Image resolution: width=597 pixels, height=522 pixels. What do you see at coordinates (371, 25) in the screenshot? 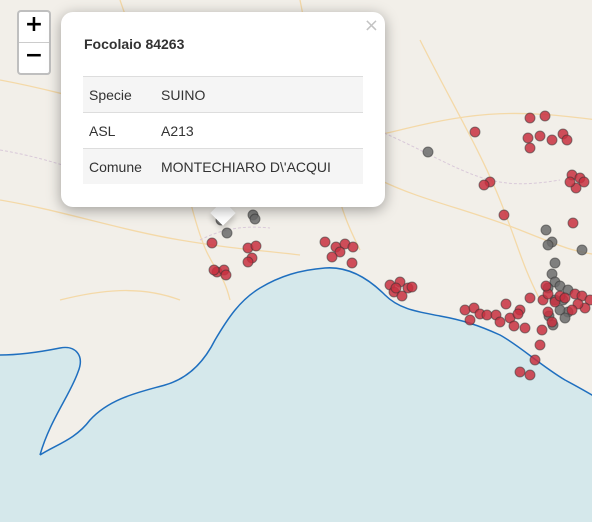
I see `close-icon: ×` at bounding box center [371, 25].